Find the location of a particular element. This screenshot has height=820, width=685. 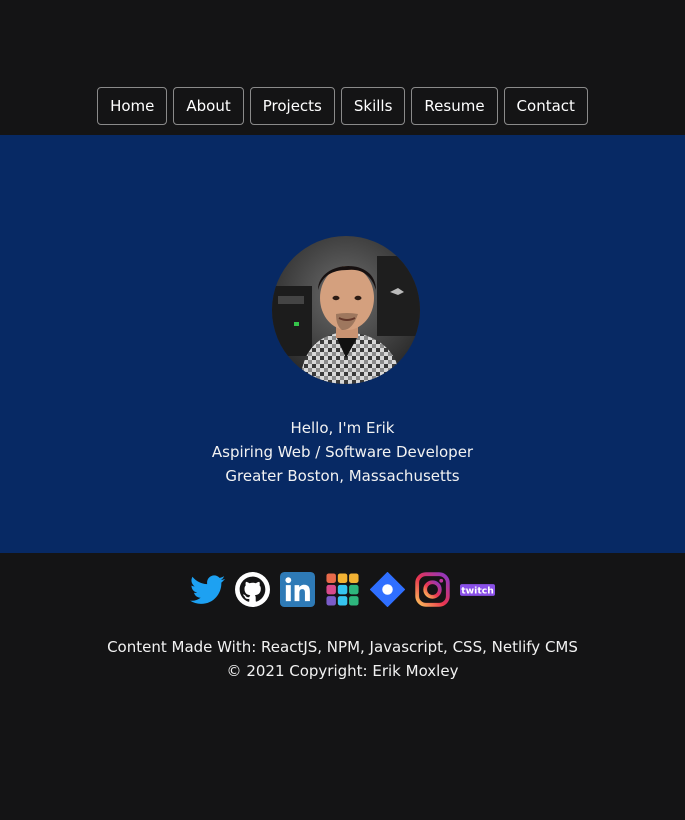

nav-skills-button: Skills is located at coordinates (373, 106).